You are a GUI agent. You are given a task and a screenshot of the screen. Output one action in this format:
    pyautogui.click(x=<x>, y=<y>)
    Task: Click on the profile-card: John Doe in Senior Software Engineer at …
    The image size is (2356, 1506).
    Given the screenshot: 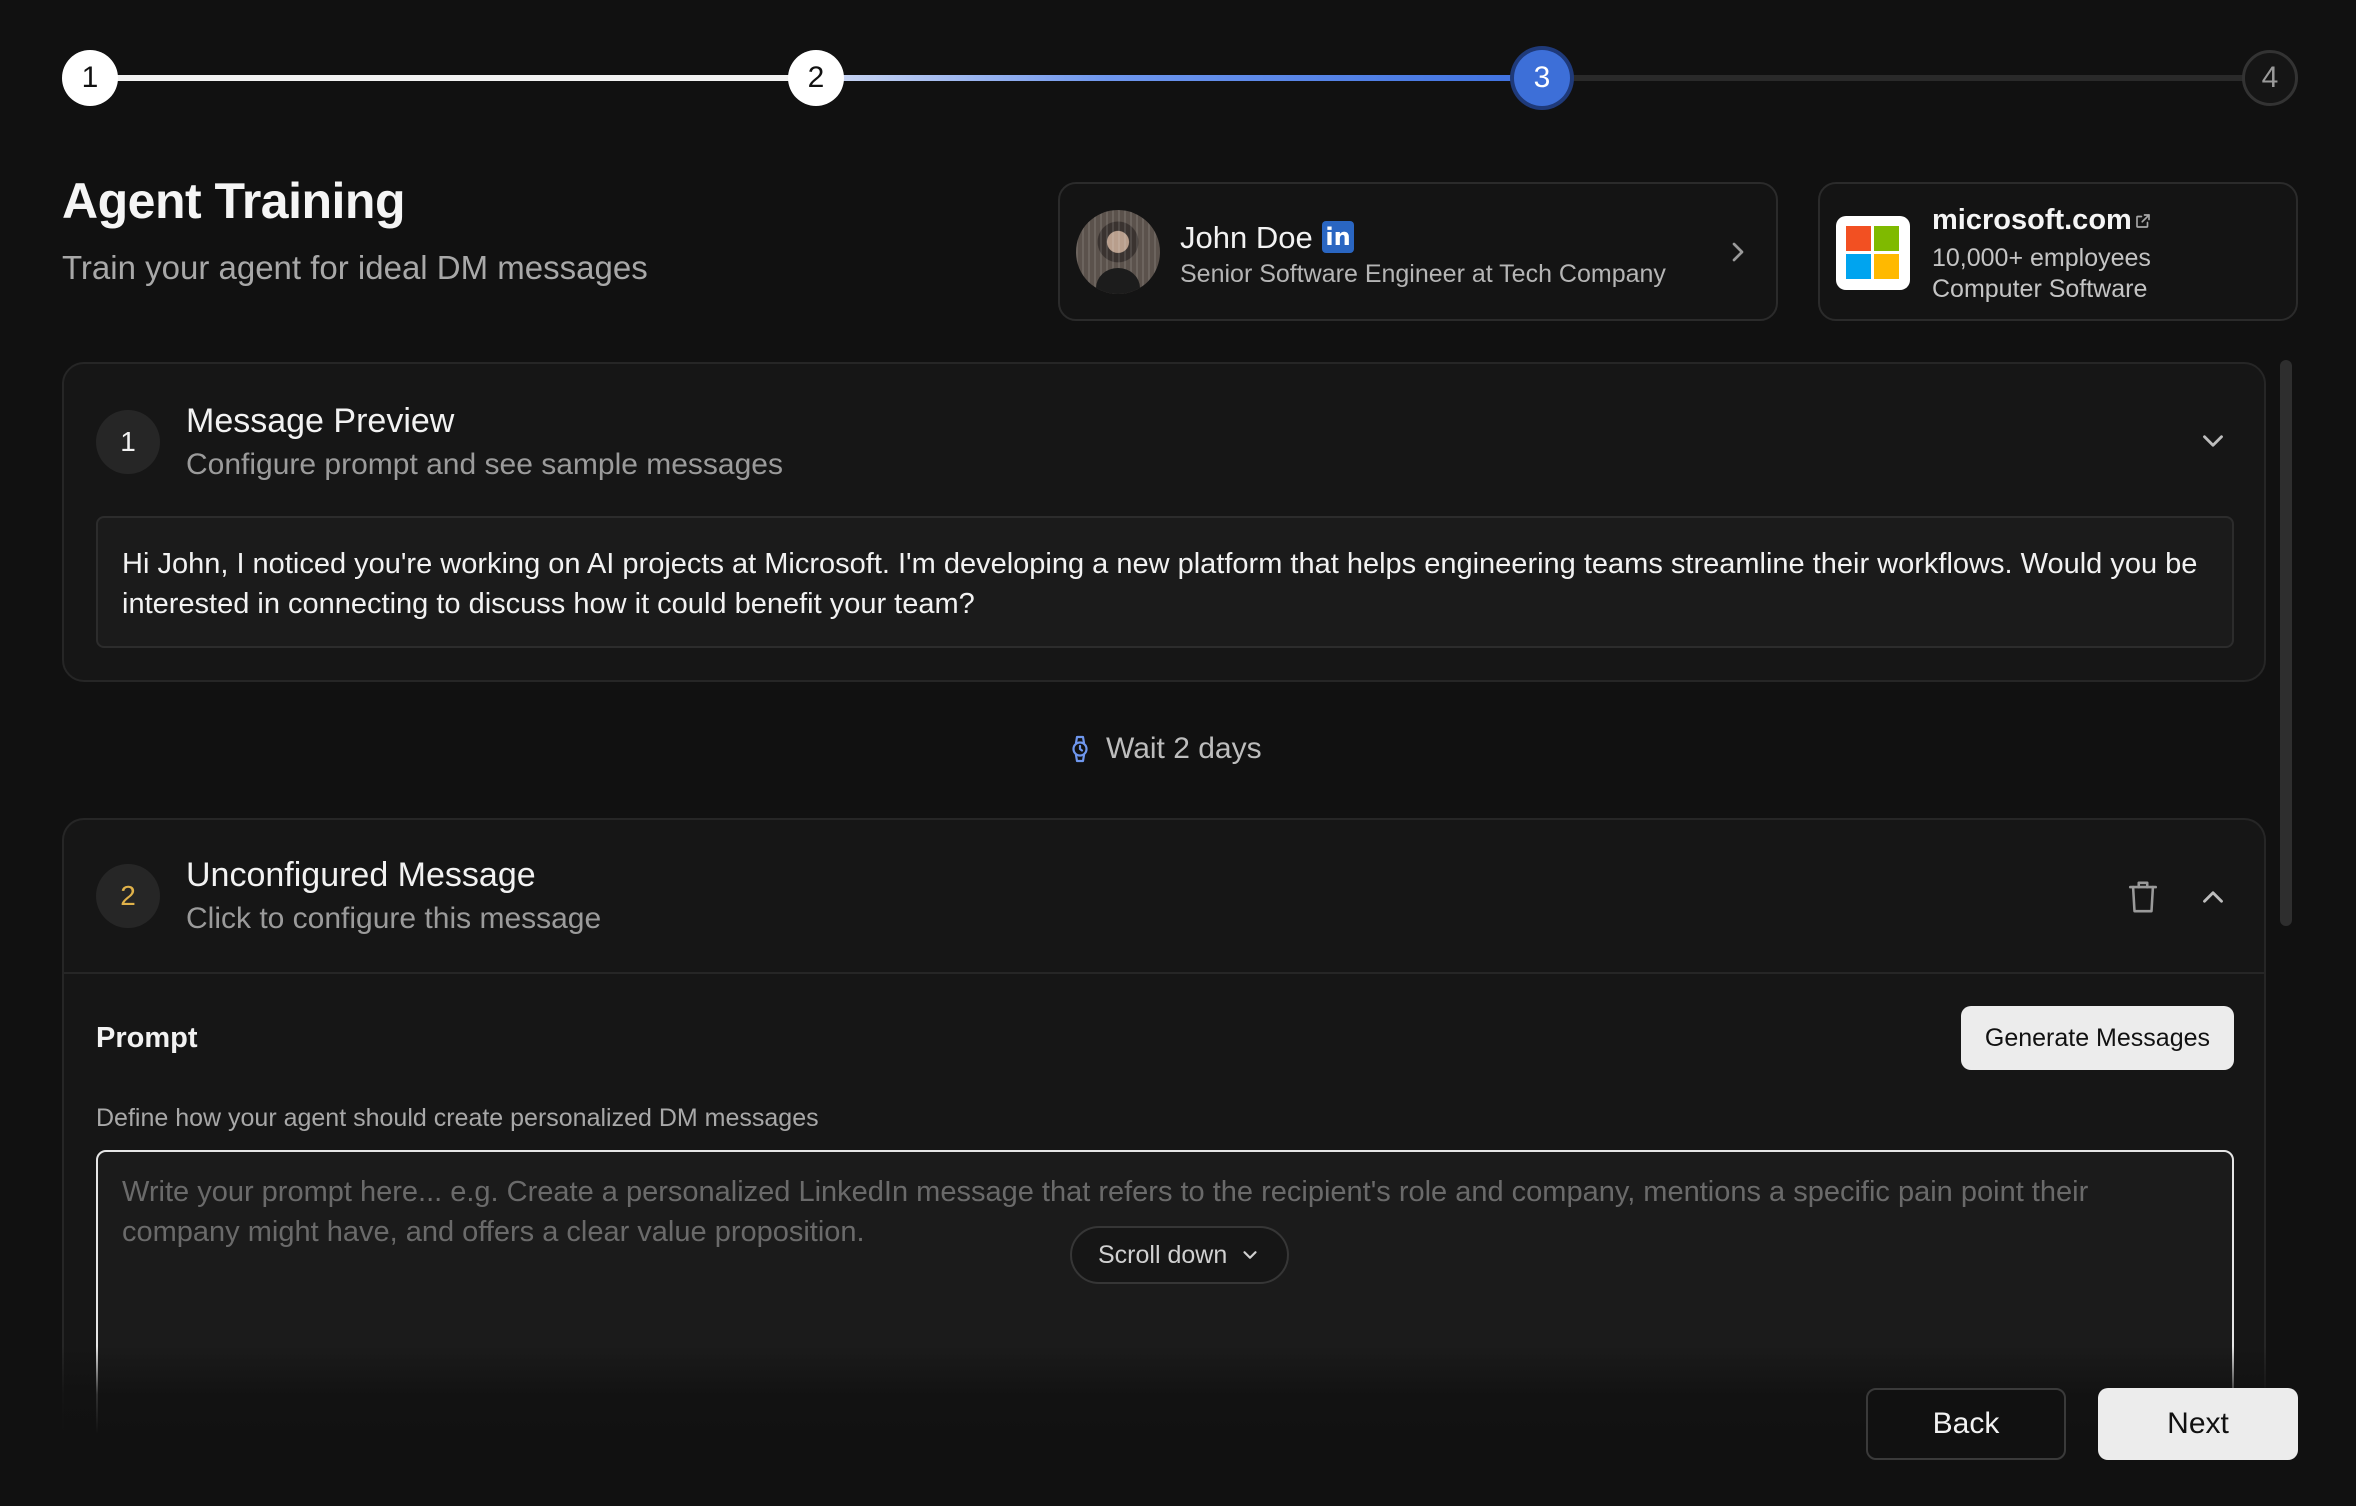 What is the action you would take?
    pyautogui.click(x=1418, y=251)
    